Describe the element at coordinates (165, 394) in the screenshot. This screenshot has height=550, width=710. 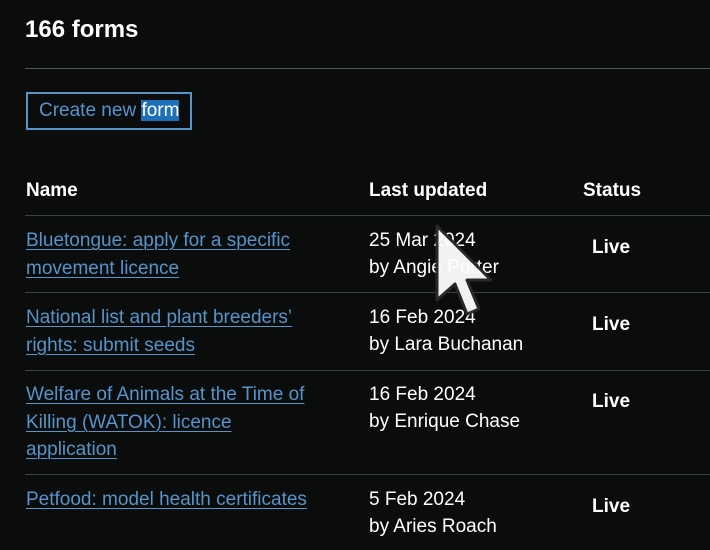
I see `form-link-line: Welfare of Animals at the Time of` at that location.